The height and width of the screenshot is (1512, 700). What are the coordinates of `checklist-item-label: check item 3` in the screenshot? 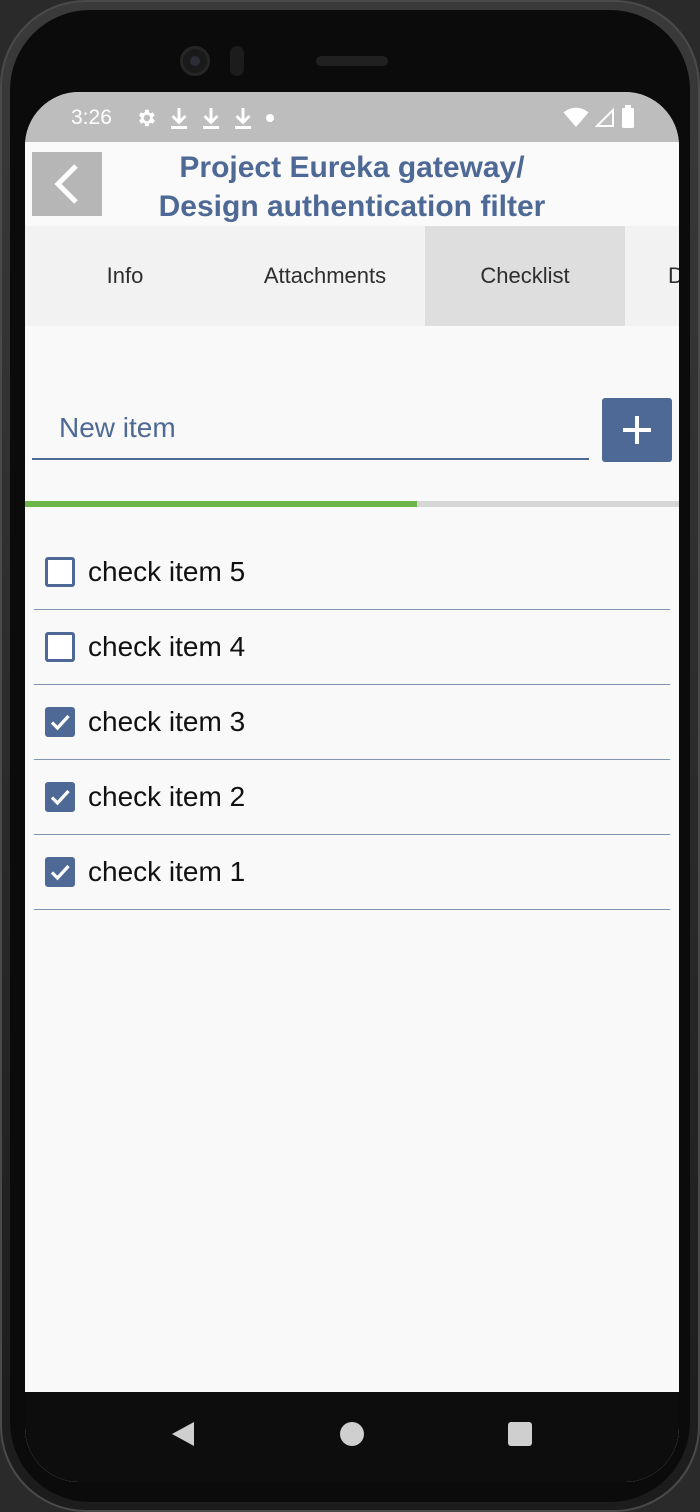 It's located at (167, 721).